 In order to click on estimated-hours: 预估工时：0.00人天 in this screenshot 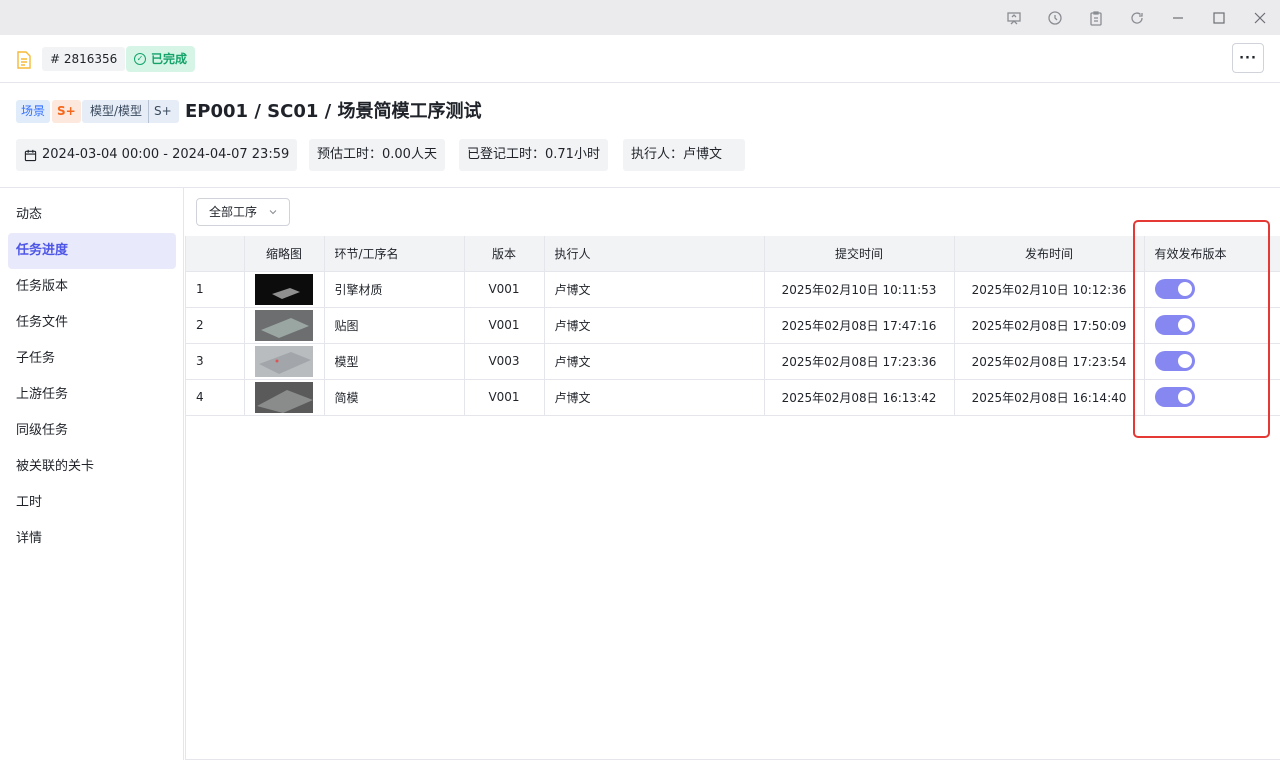, I will do `click(377, 155)`.